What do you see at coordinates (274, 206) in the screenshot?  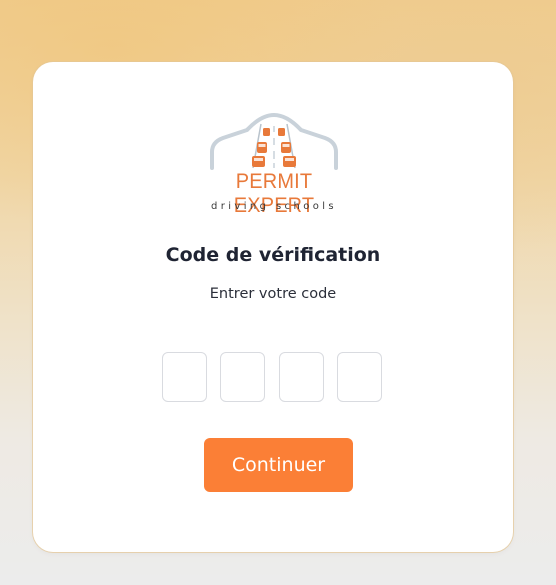 I see `brand-tagline: driving schools` at bounding box center [274, 206].